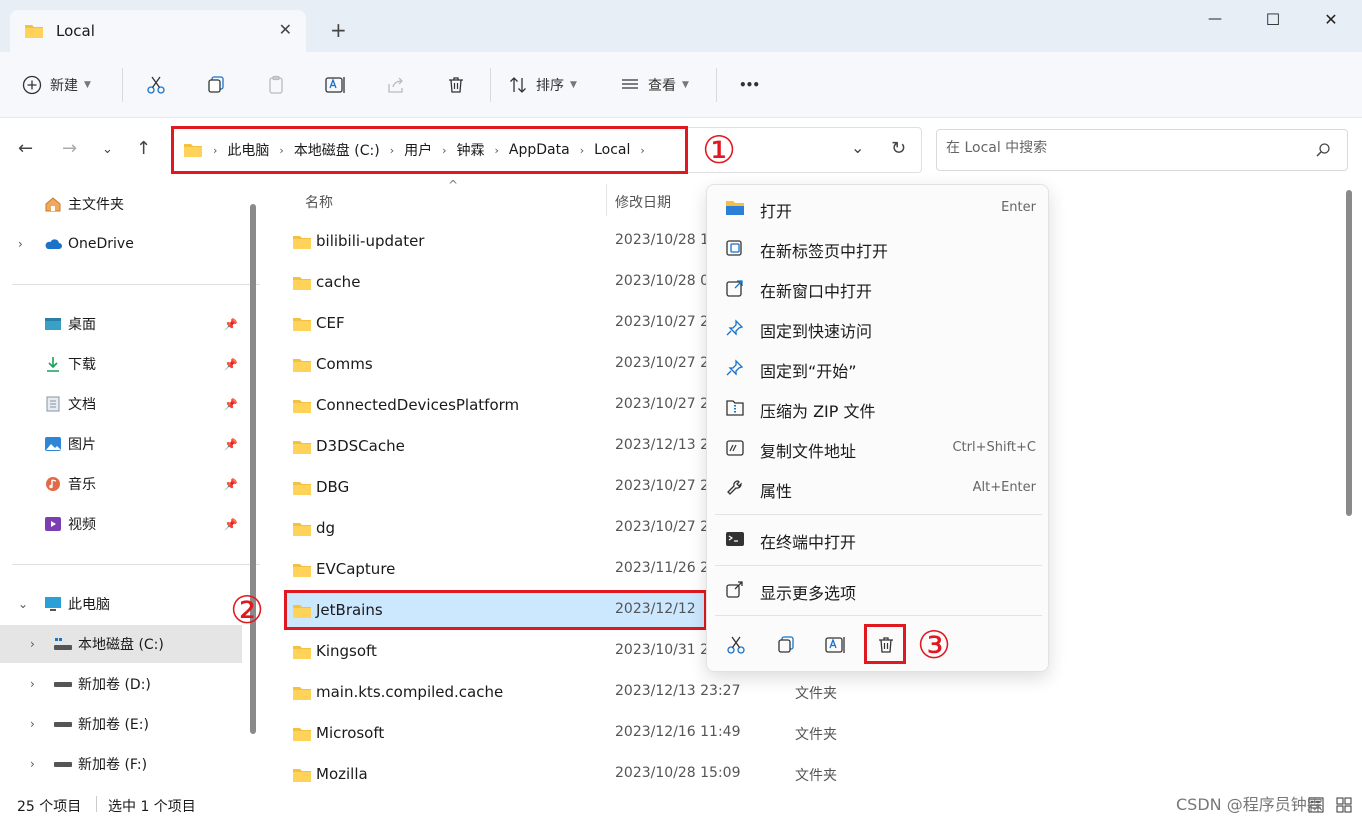 Image resolution: width=1362 pixels, height=819 pixels. What do you see at coordinates (736, 645) in the screenshot?
I see `context-cut-button` at bounding box center [736, 645].